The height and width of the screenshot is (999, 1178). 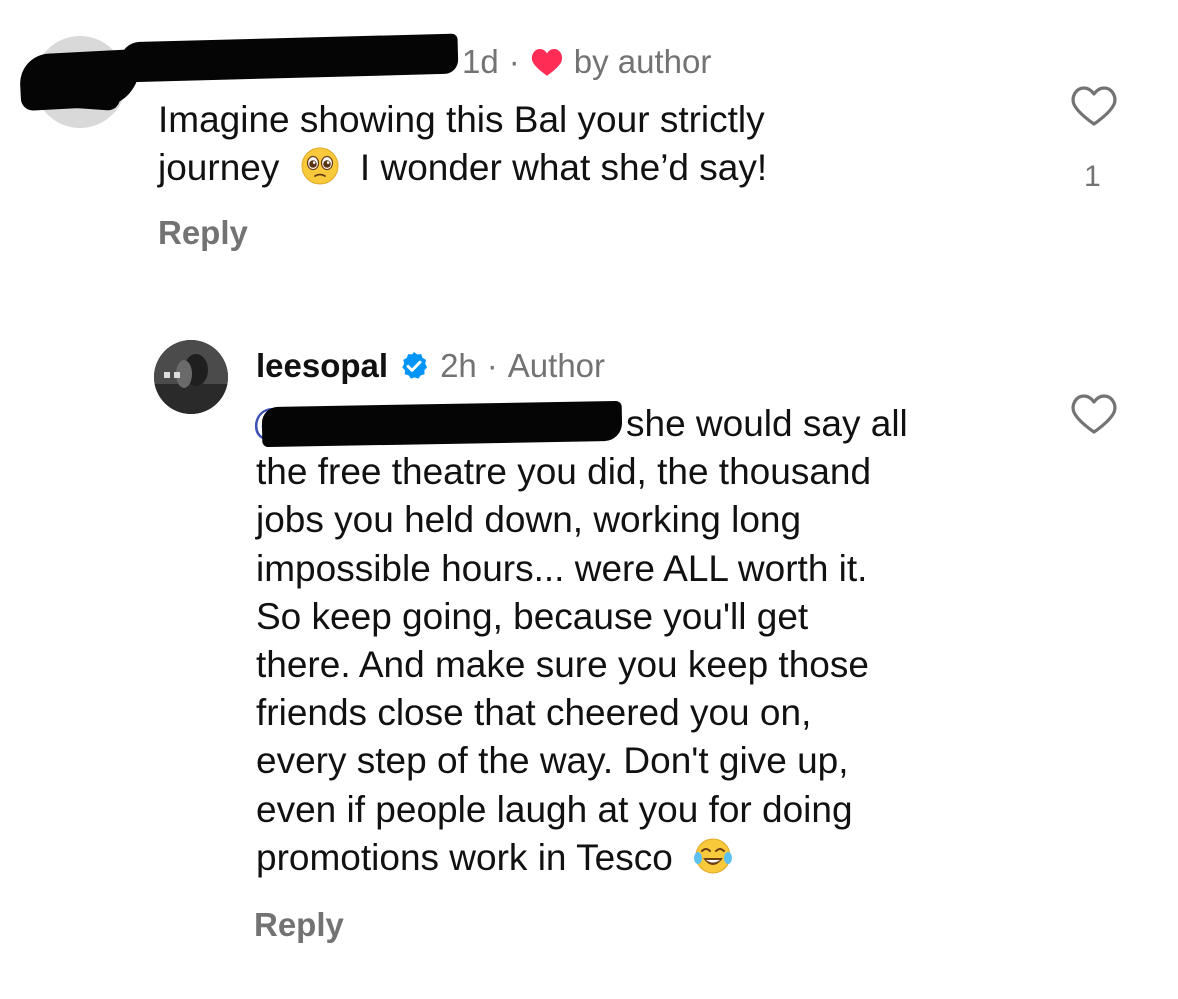 I want to click on comment-text-line: she would say all, so click(x=636, y=424).